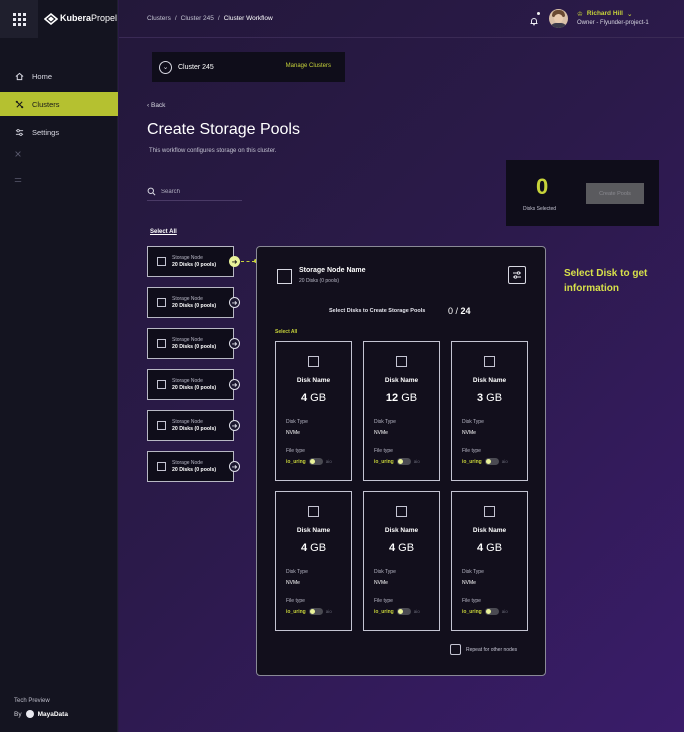  I want to click on back-link: ‹ Back, so click(156, 105).